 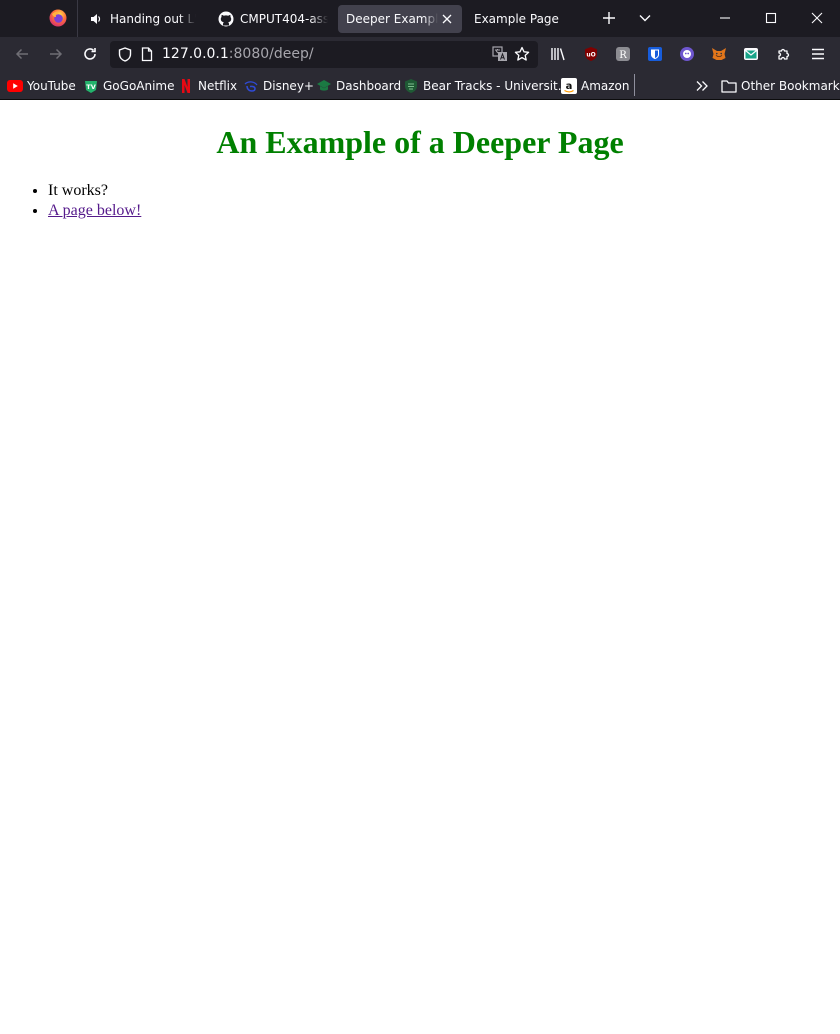 What do you see at coordinates (702, 86) in the screenshot?
I see `more-bookmarks-chevron-icon` at bounding box center [702, 86].